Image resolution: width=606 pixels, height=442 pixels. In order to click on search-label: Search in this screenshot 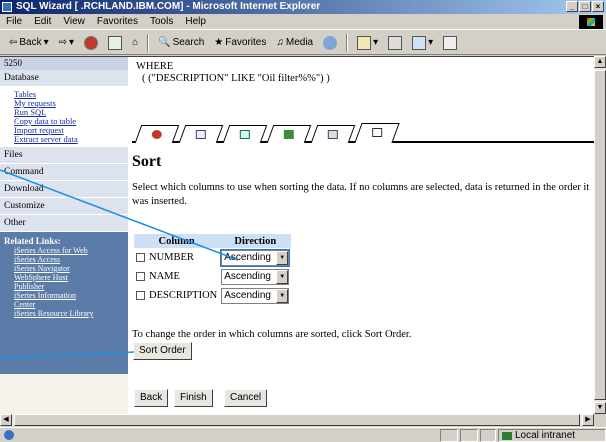, I will do `click(188, 42)`.